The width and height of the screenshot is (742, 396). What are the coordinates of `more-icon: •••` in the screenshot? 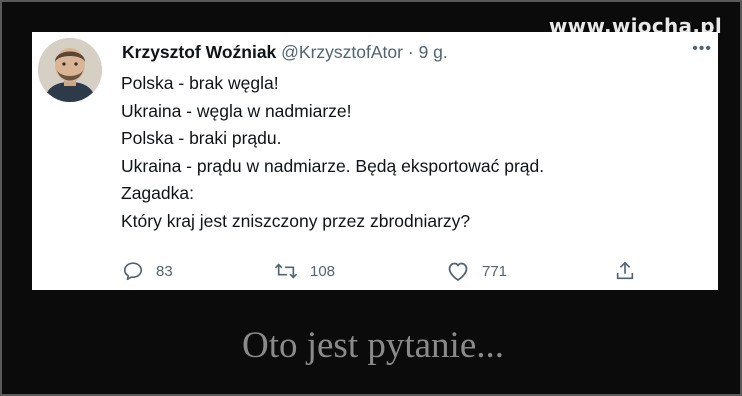 It's located at (702, 49).